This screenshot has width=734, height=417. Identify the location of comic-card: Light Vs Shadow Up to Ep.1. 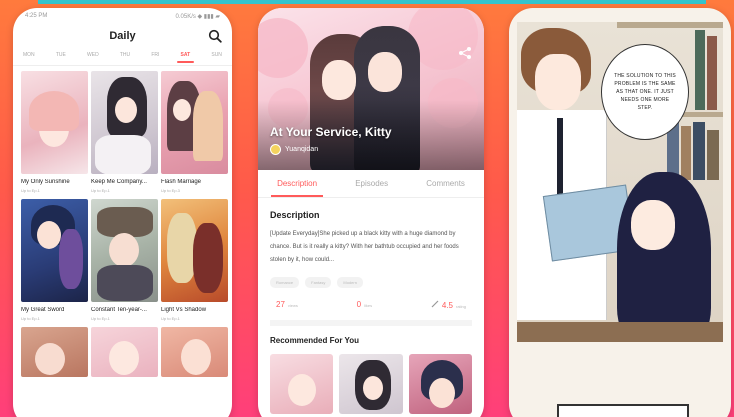
(194, 260).